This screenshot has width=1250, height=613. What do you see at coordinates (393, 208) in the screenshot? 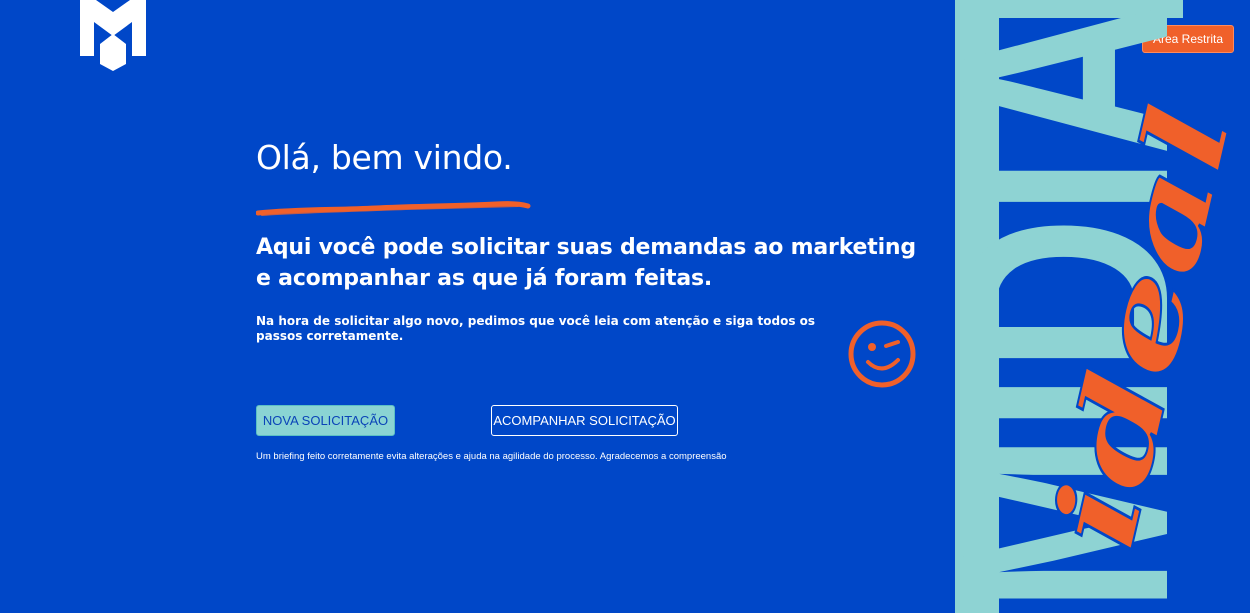
I see `brush-underline` at bounding box center [393, 208].